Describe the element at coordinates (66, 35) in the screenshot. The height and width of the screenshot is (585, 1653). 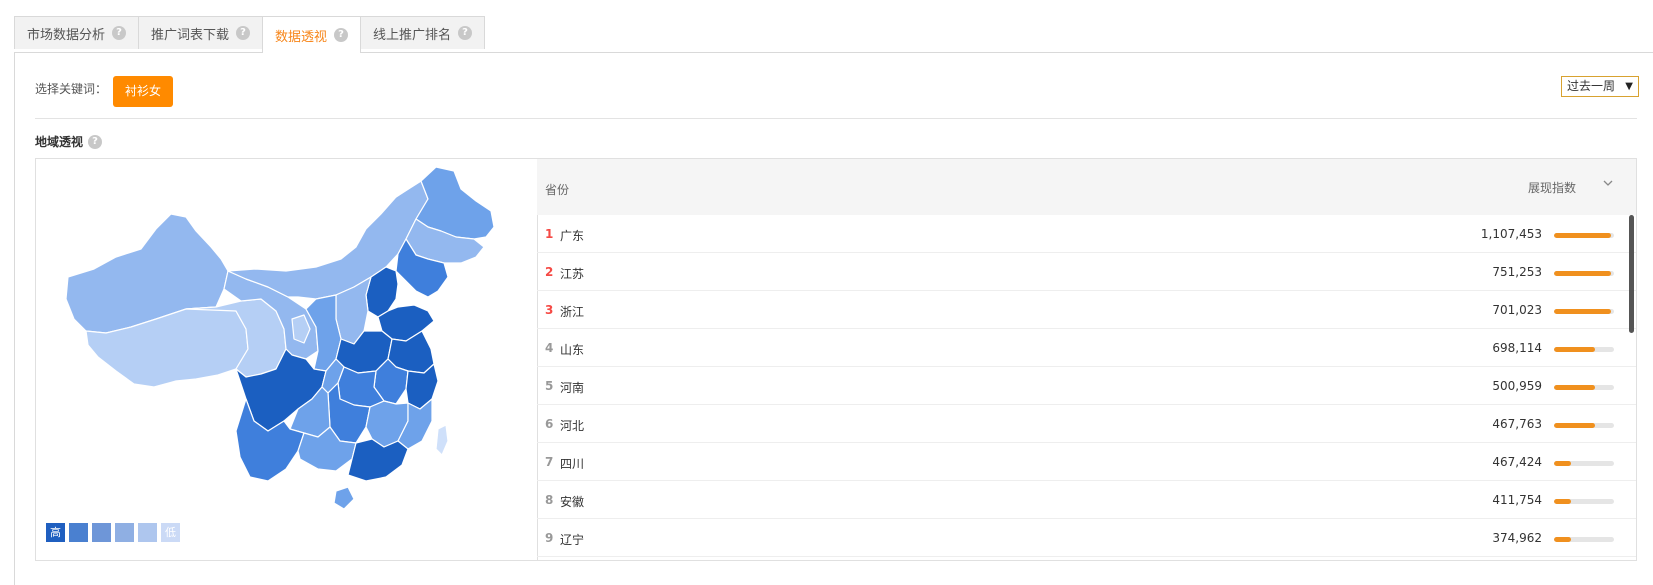
I see `tab-label: 市场数据分析` at that location.